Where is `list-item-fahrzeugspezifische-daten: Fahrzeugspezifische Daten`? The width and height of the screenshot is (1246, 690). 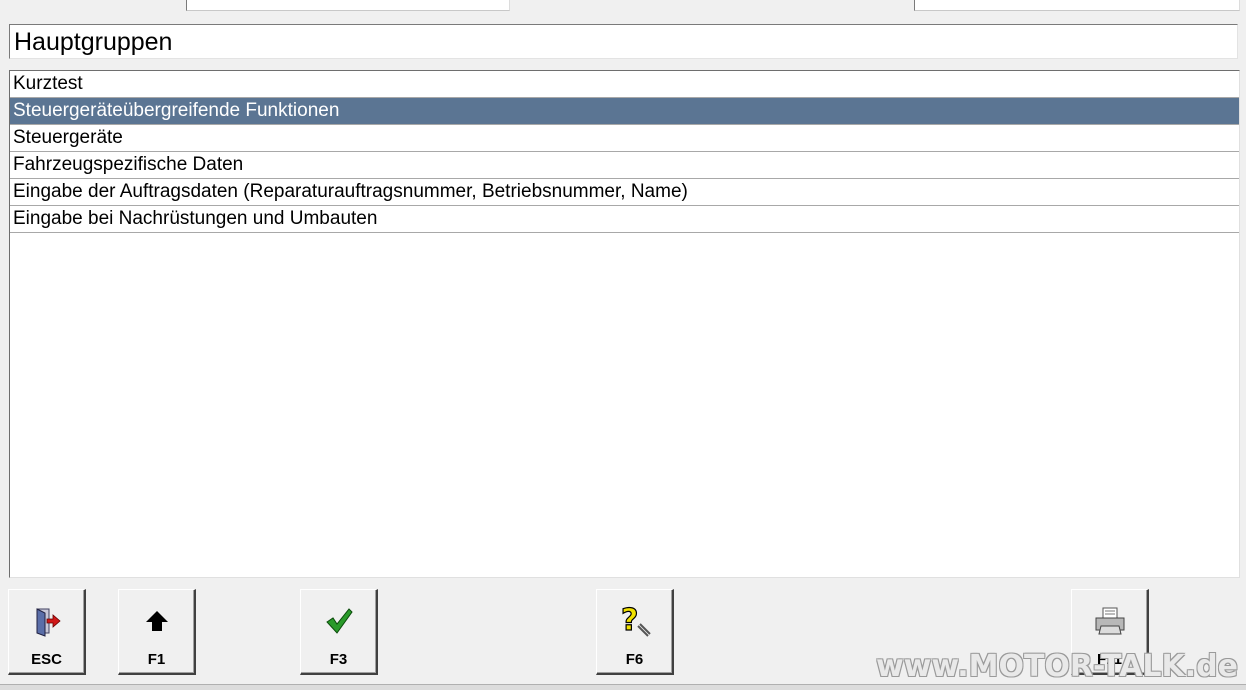 list-item-fahrzeugspezifische-daten: Fahrzeugspezifische Daten is located at coordinates (624, 165).